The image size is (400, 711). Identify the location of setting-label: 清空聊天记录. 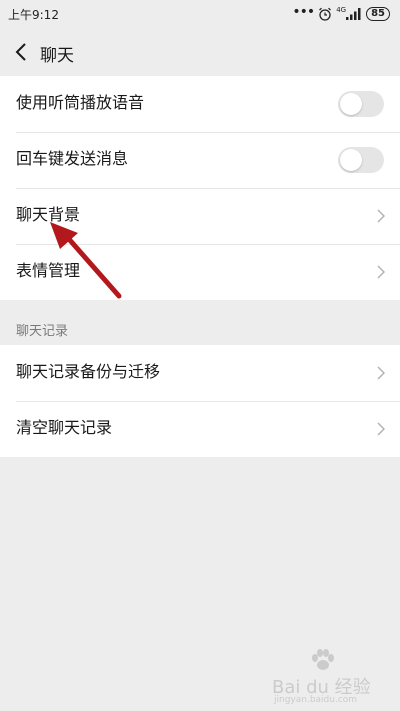
(64, 427).